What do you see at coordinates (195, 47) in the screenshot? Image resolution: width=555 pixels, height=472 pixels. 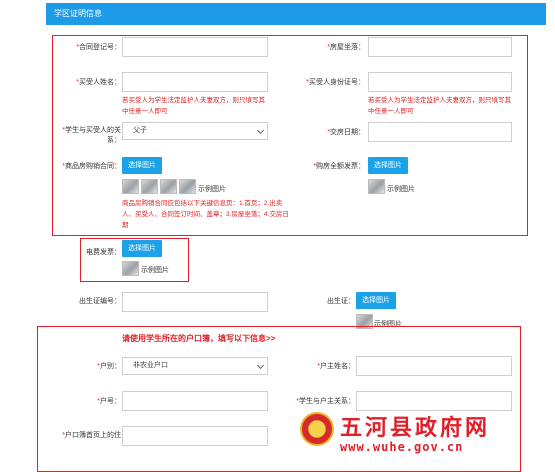 I see `contract-no-input` at bounding box center [195, 47].